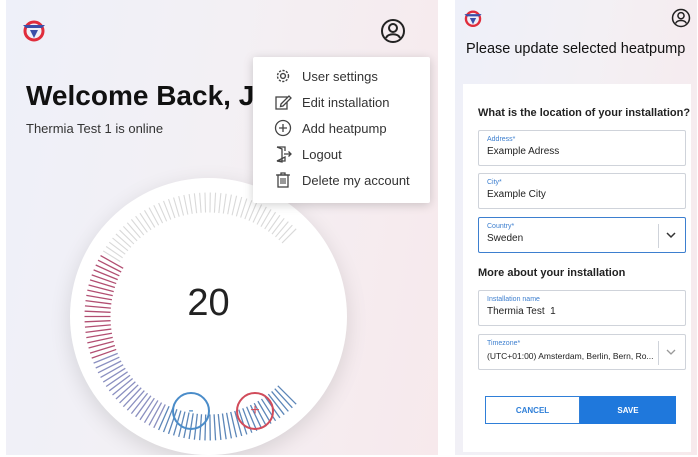 Image resolution: width=698 pixels, height=457 pixels. Describe the element at coordinates (346, 102) in the screenshot. I see `menu-item-label: Edit installation` at that location.